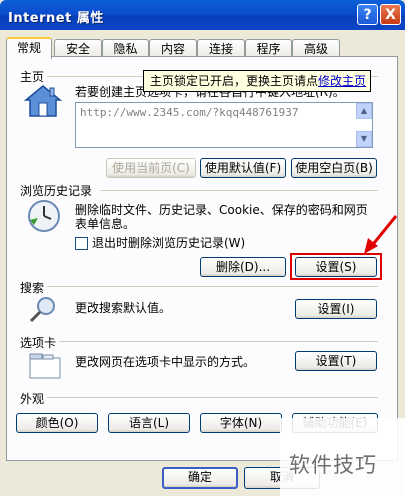  Describe the element at coordinates (29, 48) in the screenshot. I see `tab-general: 常规` at that location.